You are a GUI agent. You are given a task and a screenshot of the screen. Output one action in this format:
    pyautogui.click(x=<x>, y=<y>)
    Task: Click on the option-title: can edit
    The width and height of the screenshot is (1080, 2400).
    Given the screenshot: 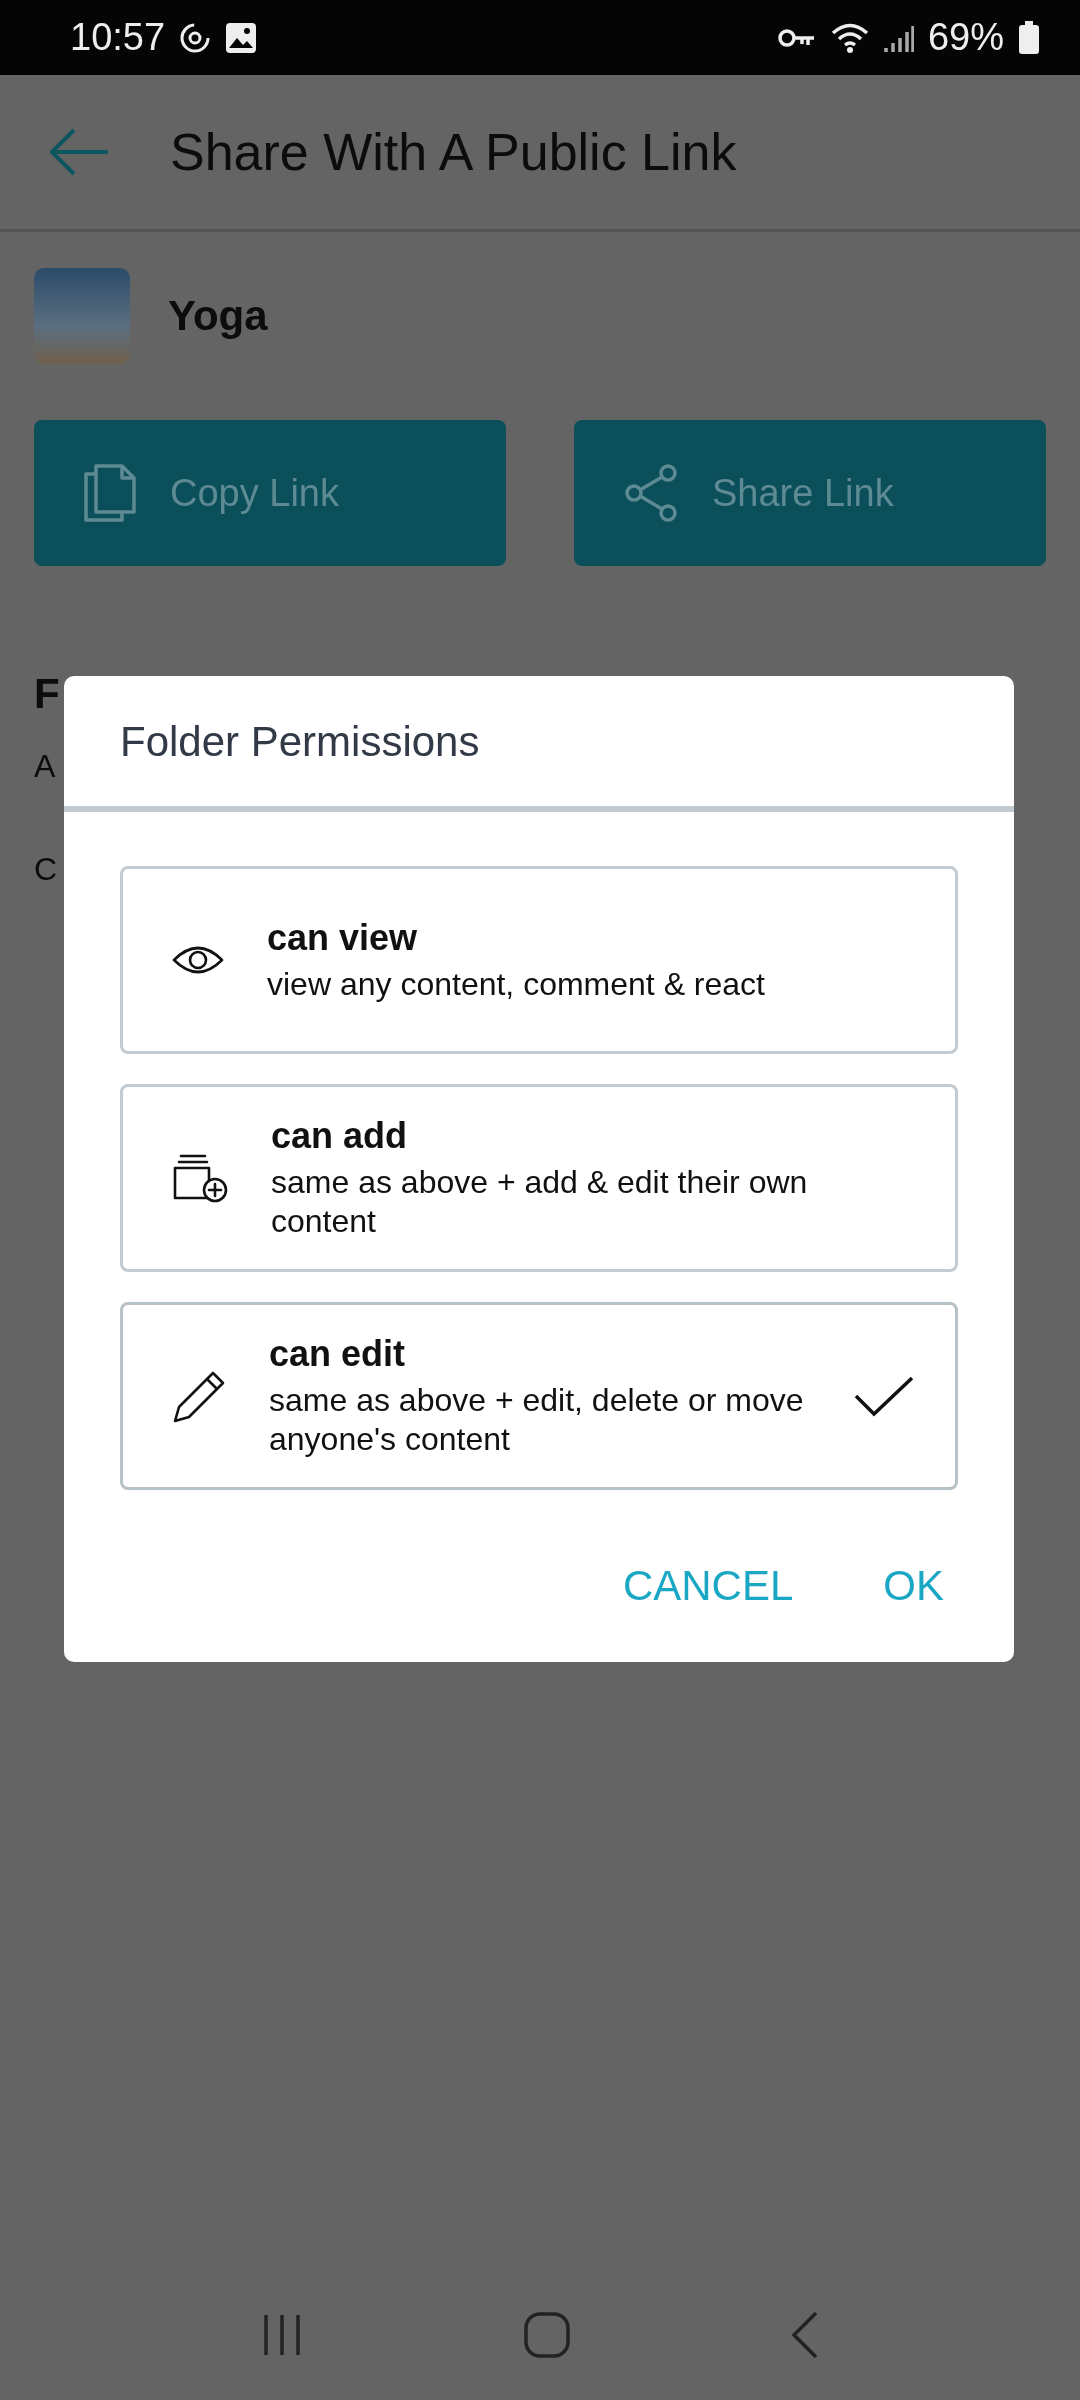 What is the action you would take?
    pyautogui.click(x=338, y=1354)
    